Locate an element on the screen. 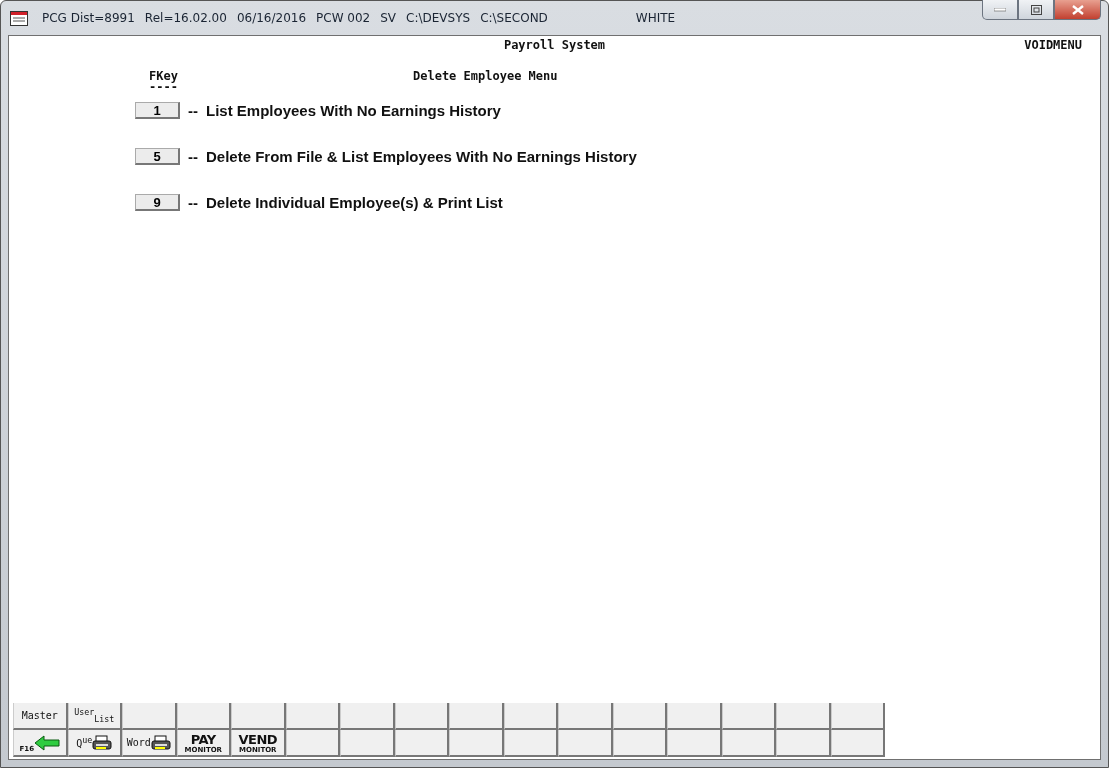 This screenshot has width=1109, height=768. menu-option-label: List Employees With No Earnings History is located at coordinates (353, 110).